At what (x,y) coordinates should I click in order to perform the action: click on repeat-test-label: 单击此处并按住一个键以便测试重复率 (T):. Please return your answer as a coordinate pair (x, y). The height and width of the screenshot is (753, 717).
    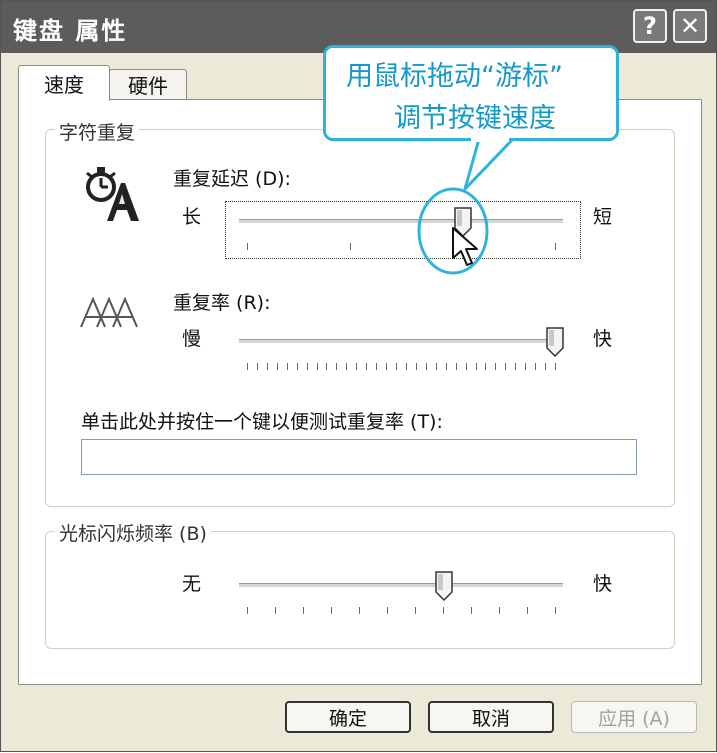
    Looking at the image, I should click on (262, 422).